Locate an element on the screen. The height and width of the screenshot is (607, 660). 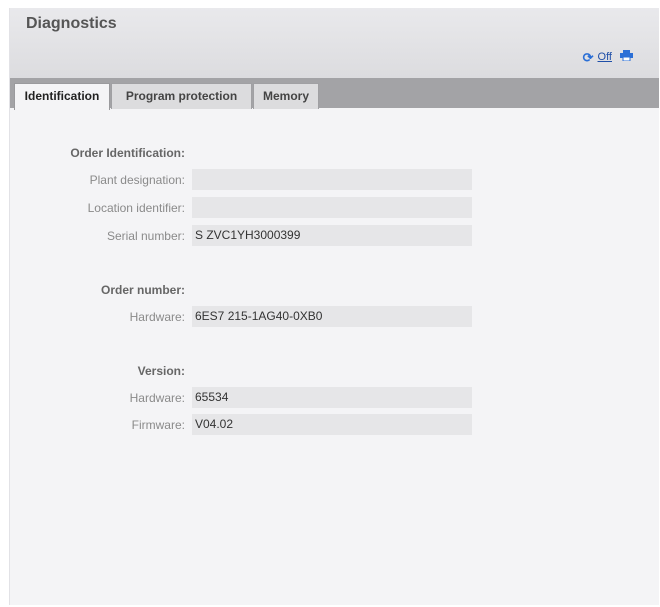
tab-memory: Memory is located at coordinates (286, 96).